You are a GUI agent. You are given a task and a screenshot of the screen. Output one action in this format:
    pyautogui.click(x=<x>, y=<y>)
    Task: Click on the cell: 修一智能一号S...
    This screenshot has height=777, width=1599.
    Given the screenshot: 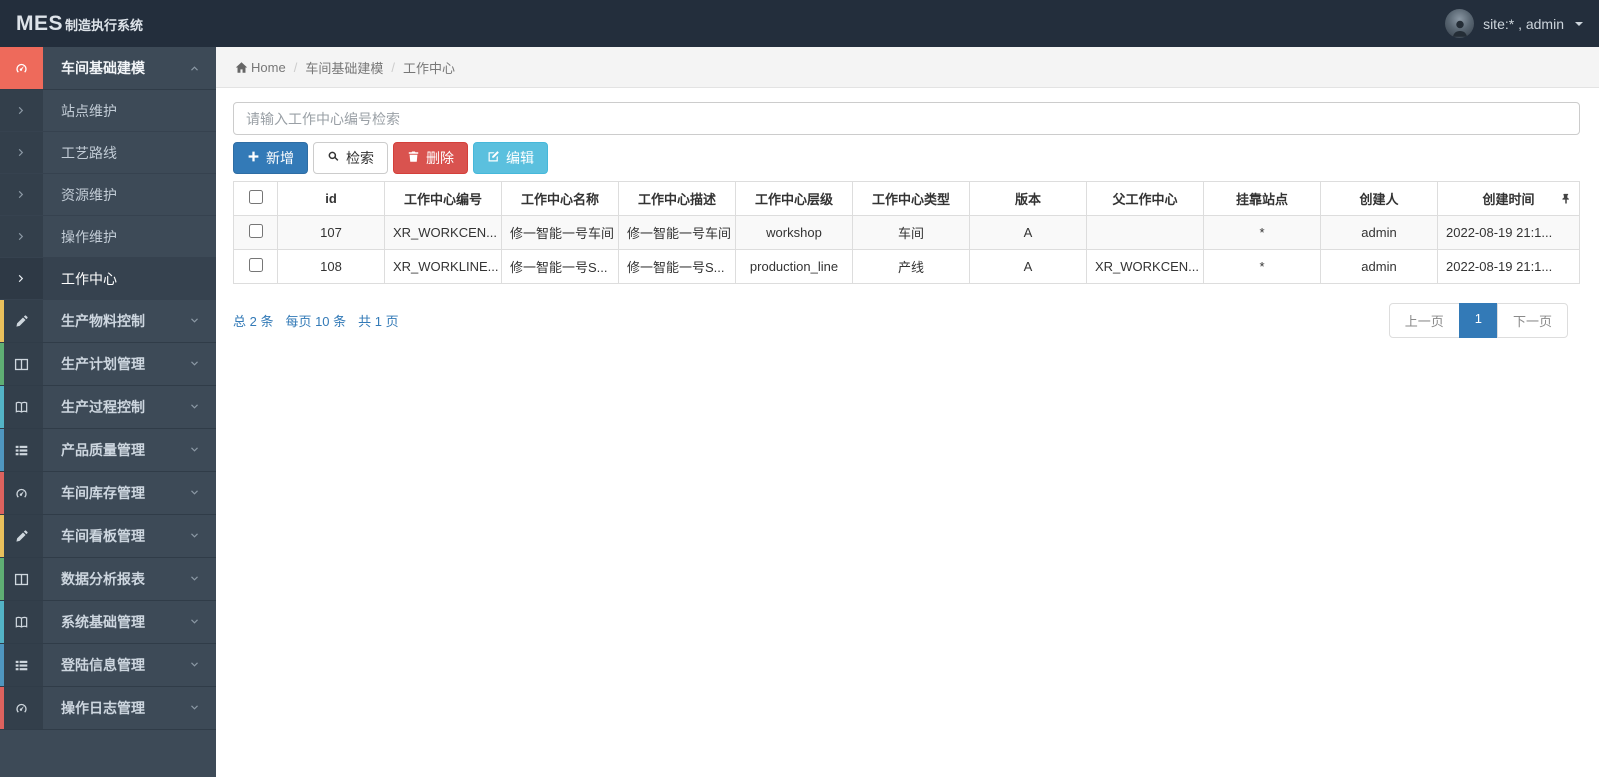 What is the action you would take?
    pyautogui.click(x=677, y=266)
    